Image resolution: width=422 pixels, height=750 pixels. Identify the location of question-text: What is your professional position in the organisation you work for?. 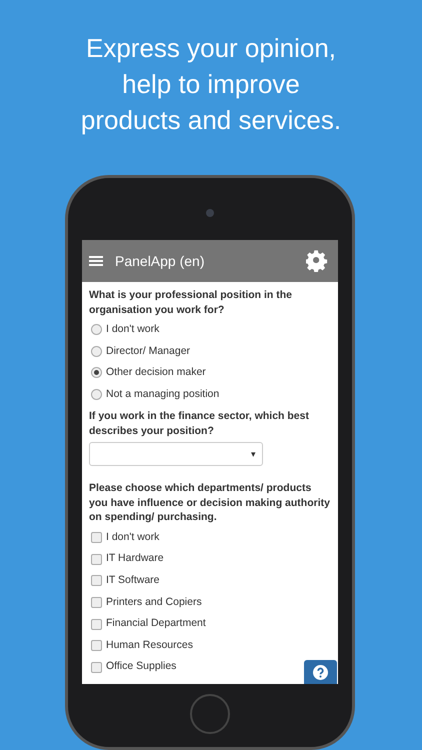
(191, 302).